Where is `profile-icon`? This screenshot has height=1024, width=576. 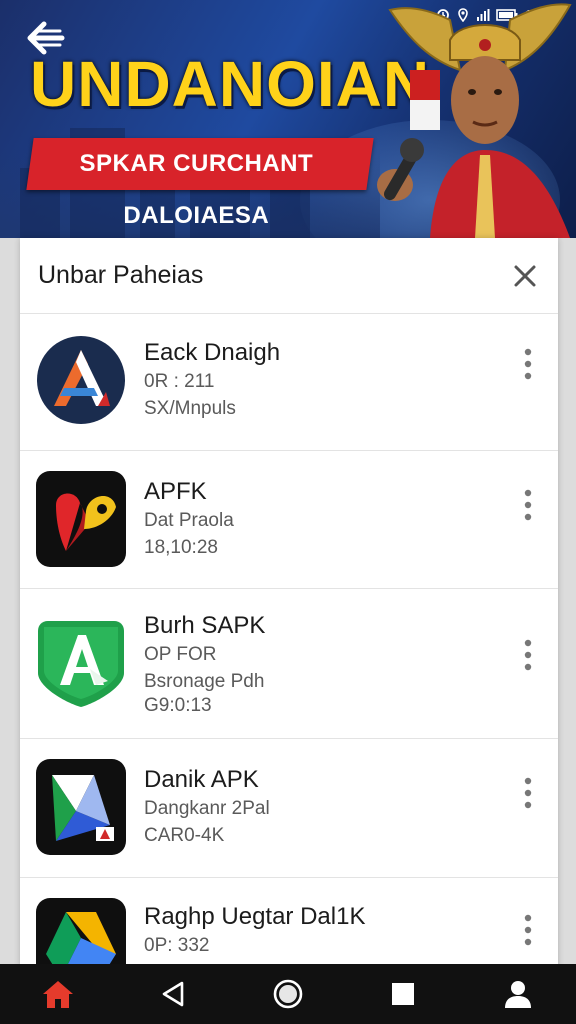
profile-icon is located at coordinates (518, 994).